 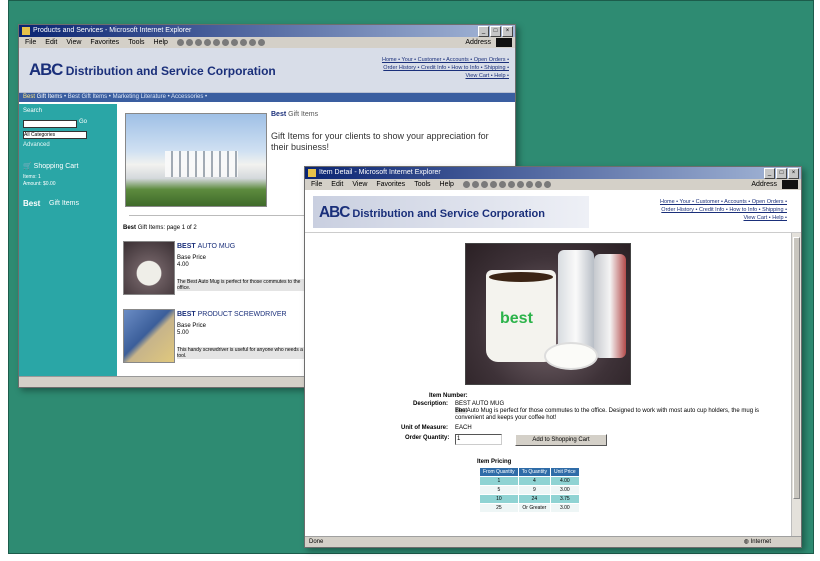 I want to click on product-1-rest: AUTO MUG, so click(x=216, y=246).